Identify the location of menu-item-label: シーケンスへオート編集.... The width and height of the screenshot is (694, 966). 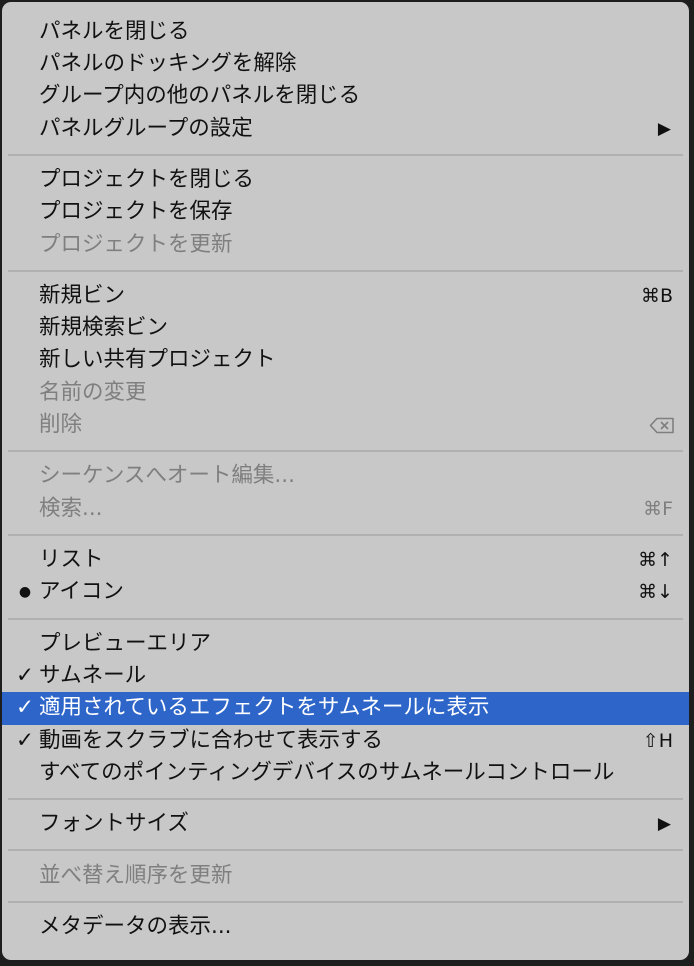
(167, 476).